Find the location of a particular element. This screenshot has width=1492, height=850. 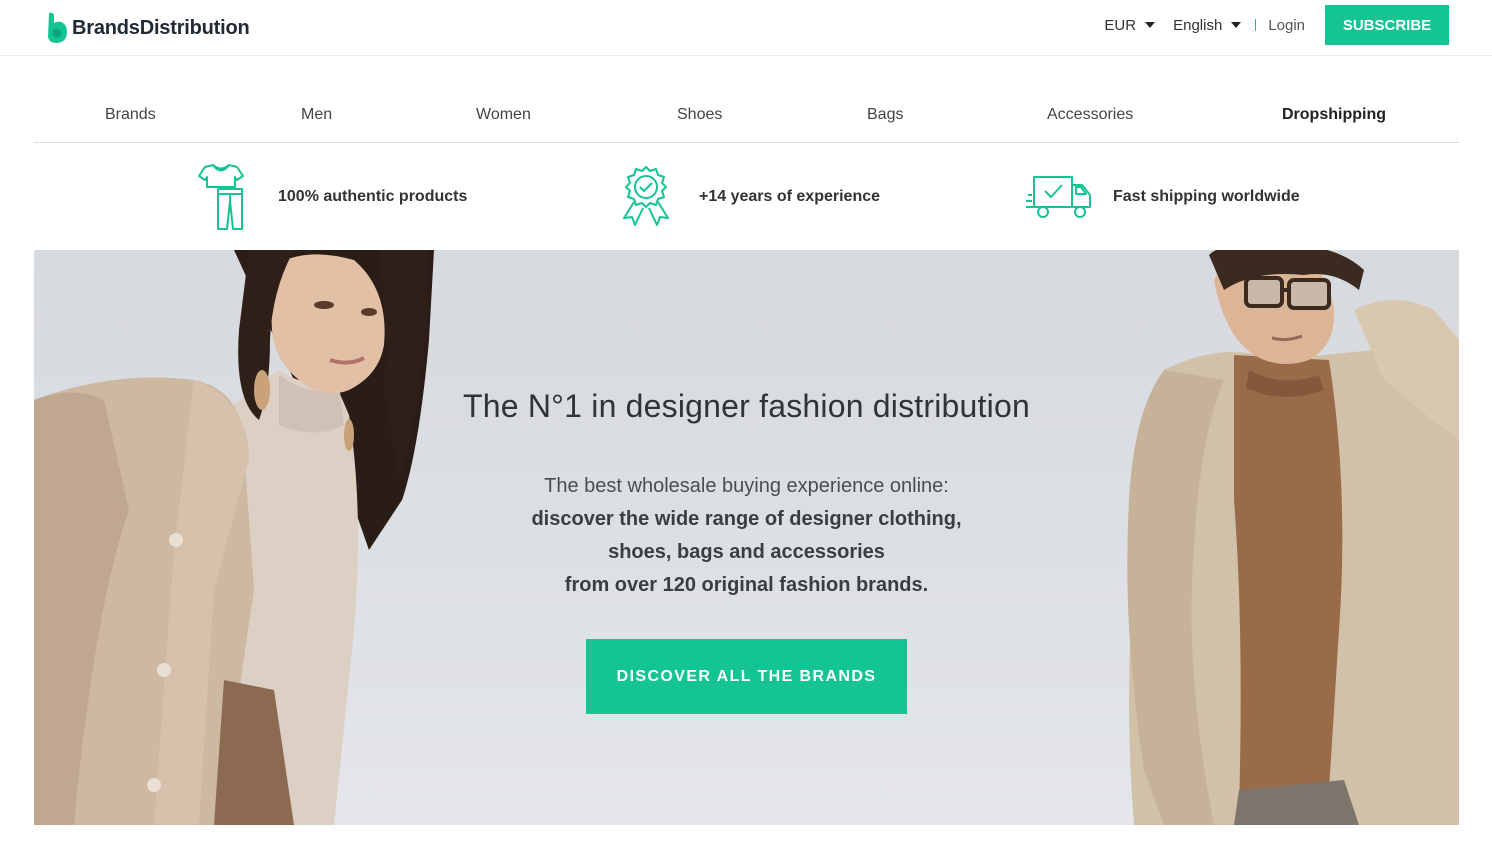

clothing-icon is located at coordinates (221, 197).